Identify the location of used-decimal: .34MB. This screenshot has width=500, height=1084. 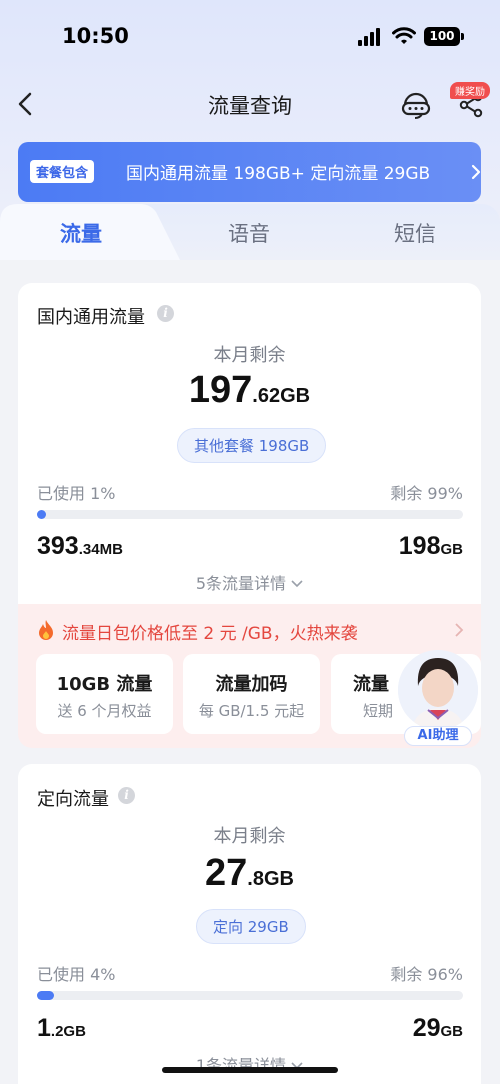
(100, 549).